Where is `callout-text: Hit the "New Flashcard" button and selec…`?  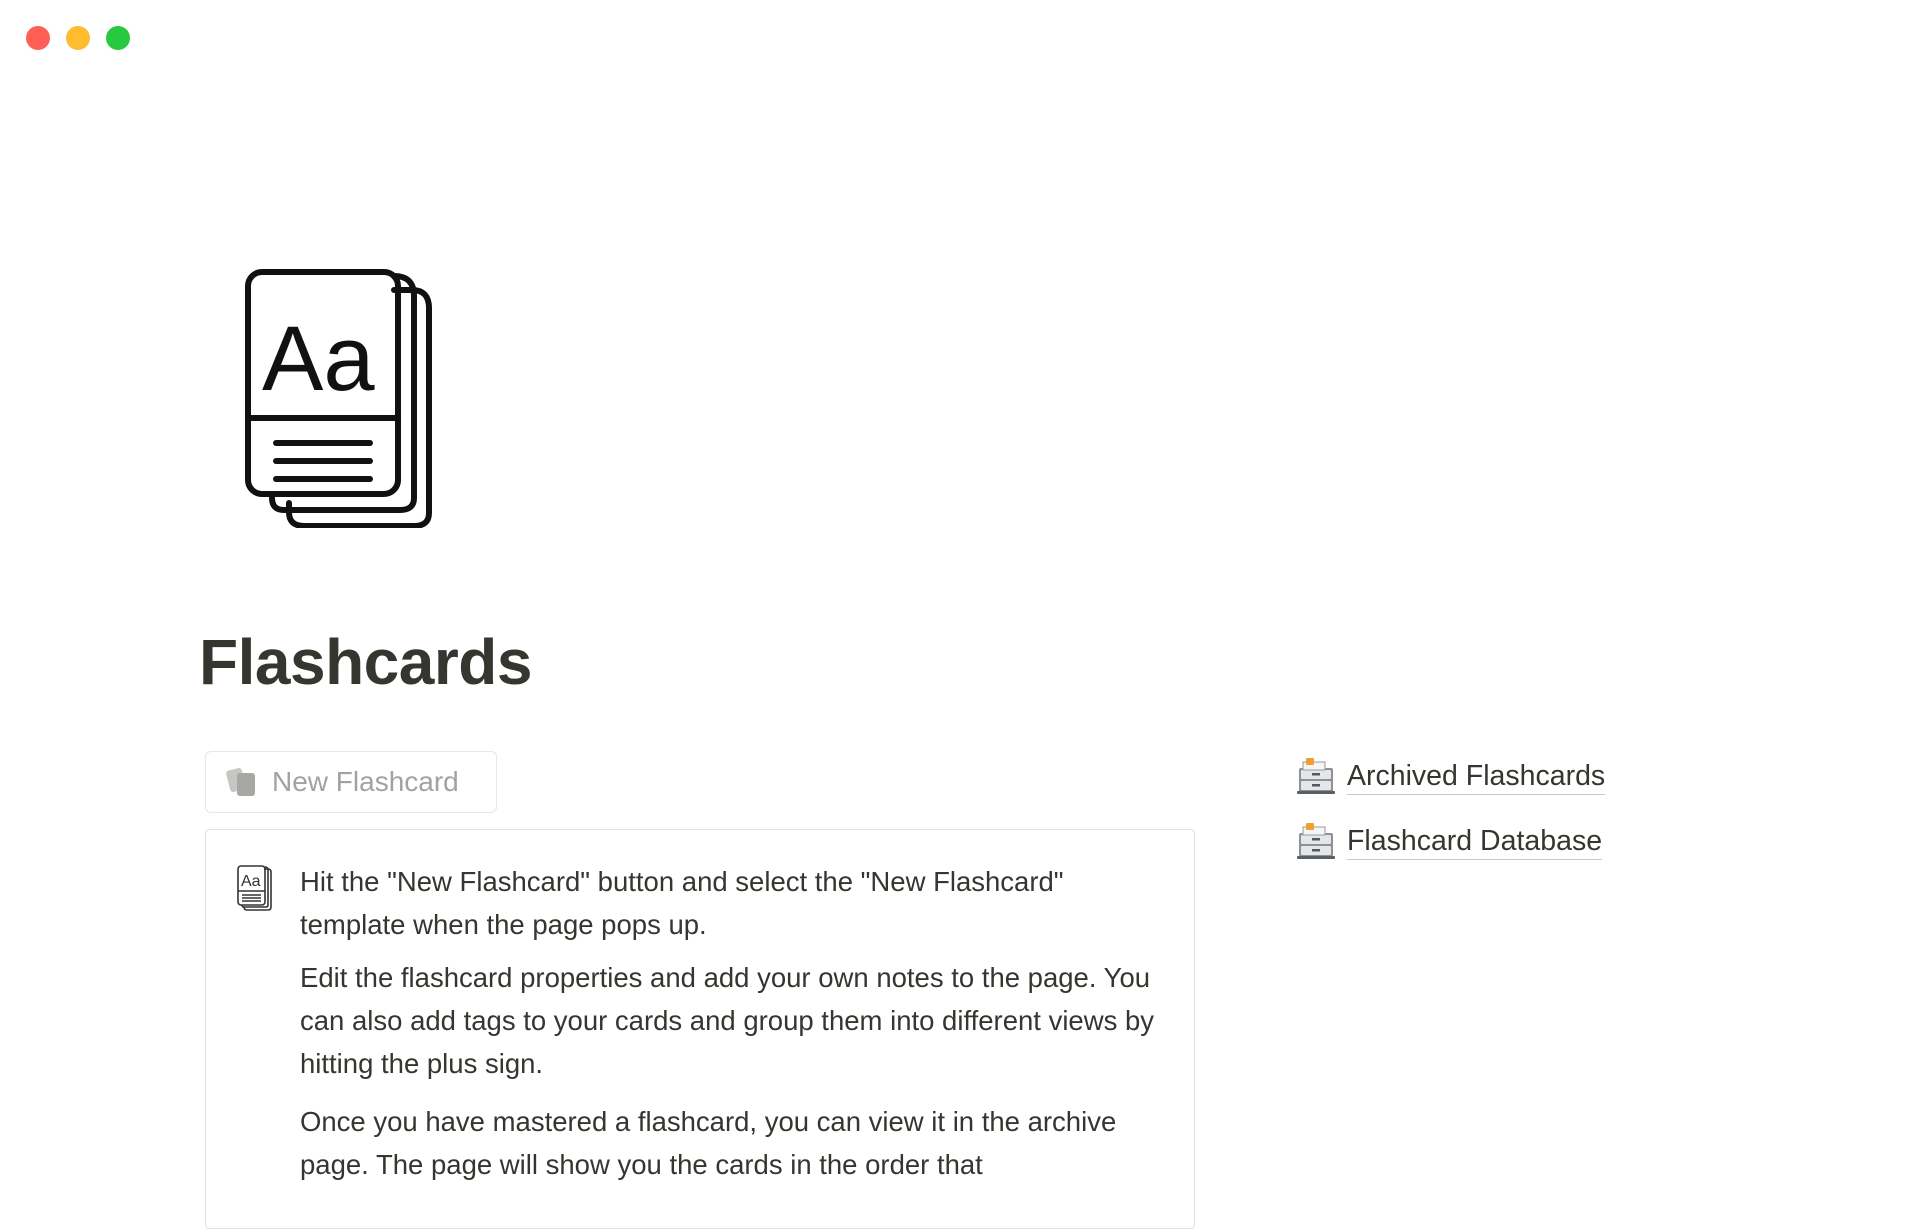 callout-text: Hit the "New Flashcard" button and selec… is located at coordinates (735, 1023).